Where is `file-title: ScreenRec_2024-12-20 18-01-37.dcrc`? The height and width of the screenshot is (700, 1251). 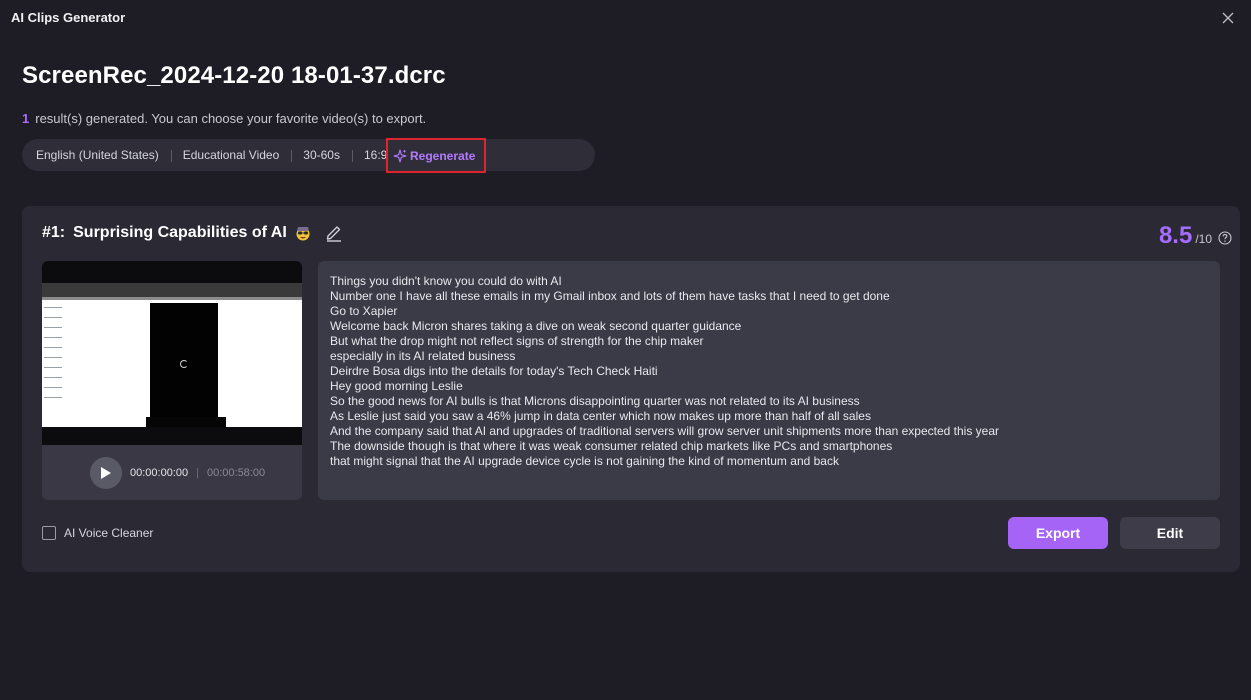 file-title: ScreenRec_2024-12-20 18-01-37.dcrc is located at coordinates (234, 75).